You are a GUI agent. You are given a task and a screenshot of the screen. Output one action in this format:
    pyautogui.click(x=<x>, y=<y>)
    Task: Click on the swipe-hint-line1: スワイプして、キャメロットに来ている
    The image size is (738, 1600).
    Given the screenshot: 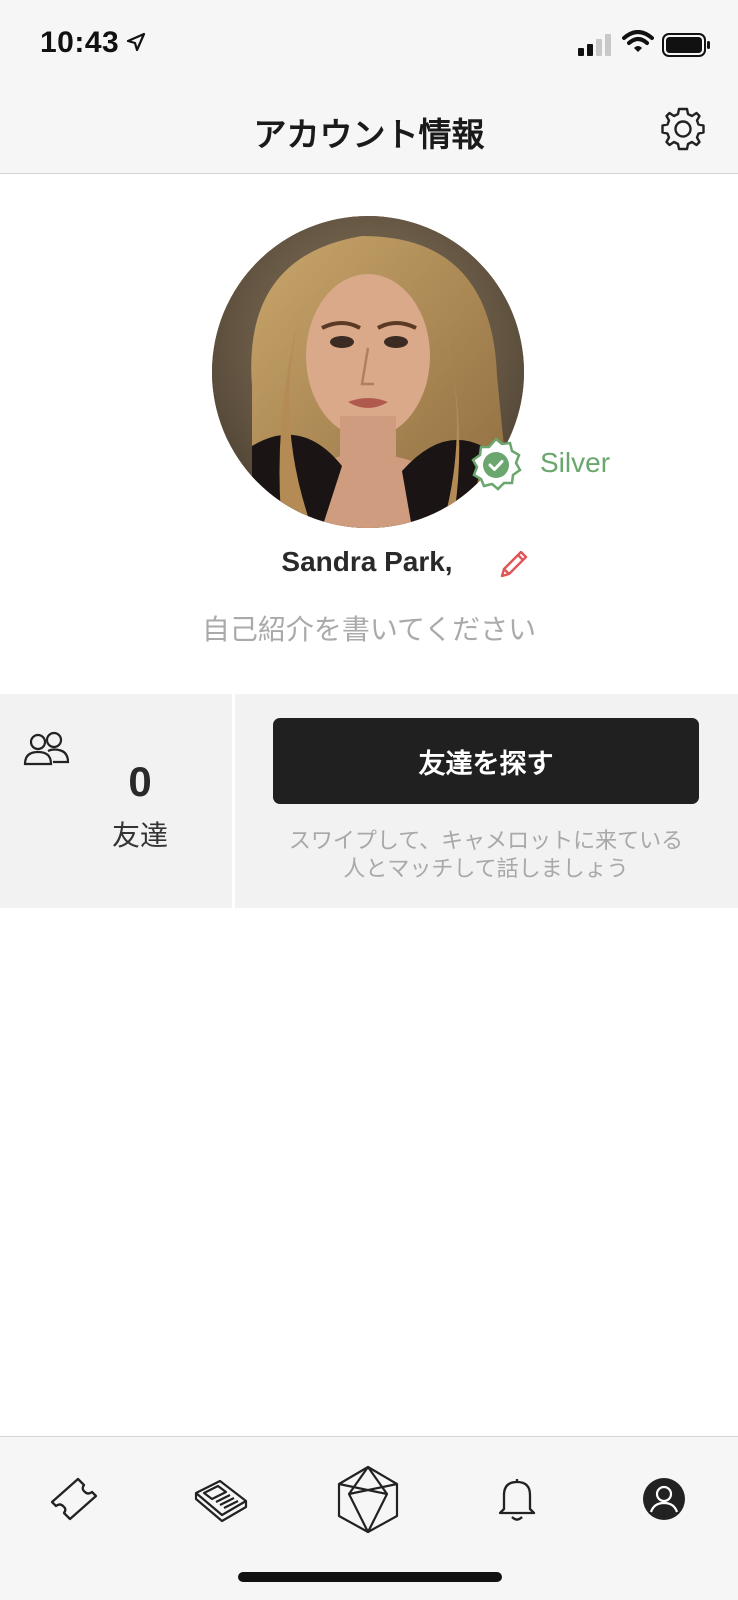 What is the action you would take?
    pyautogui.click(x=486, y=841)
    